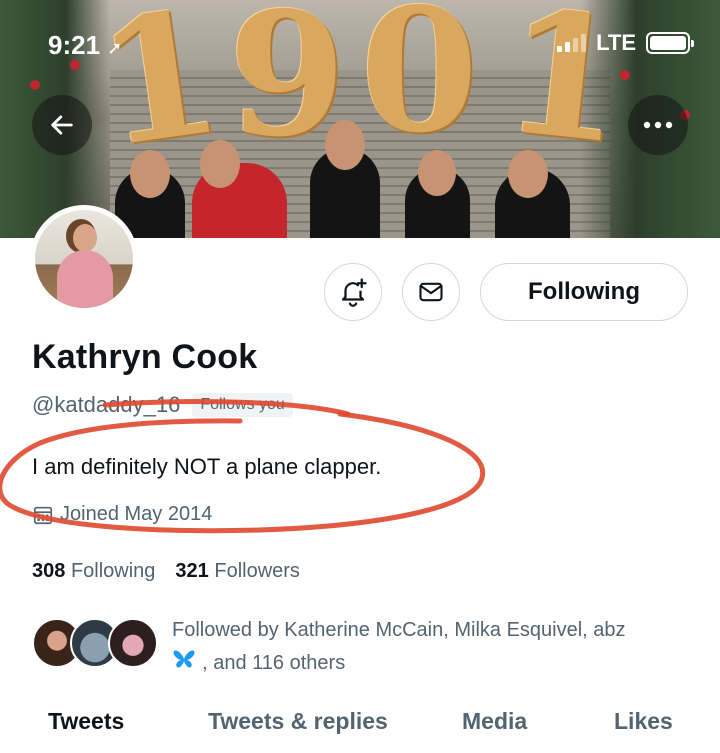 Image resolution: width=720 pixels, height=753 pixels. Describe the element at coordinates (494, 721) in the screenshot. I see `tab-media: Media` at that location.